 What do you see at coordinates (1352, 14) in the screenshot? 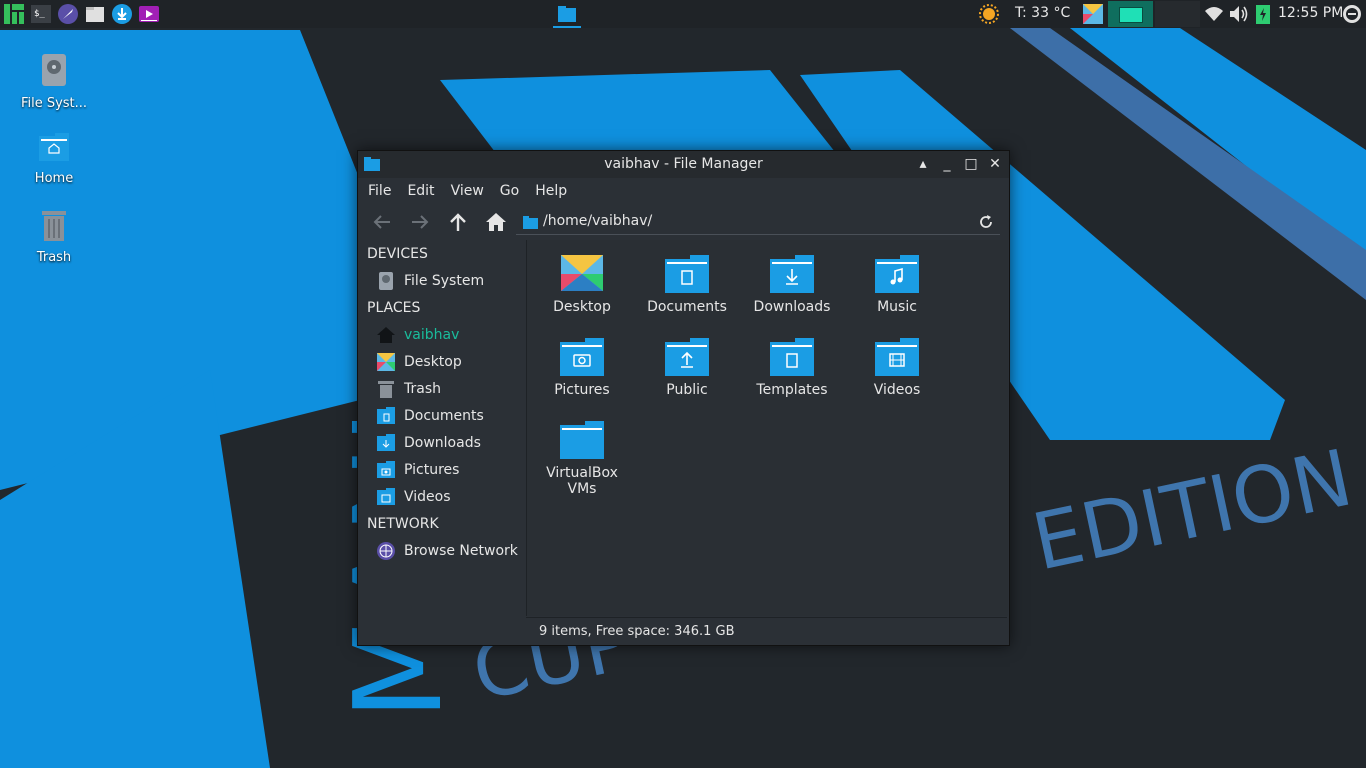
I see `power-icon` at bounding box center [1352, 14].